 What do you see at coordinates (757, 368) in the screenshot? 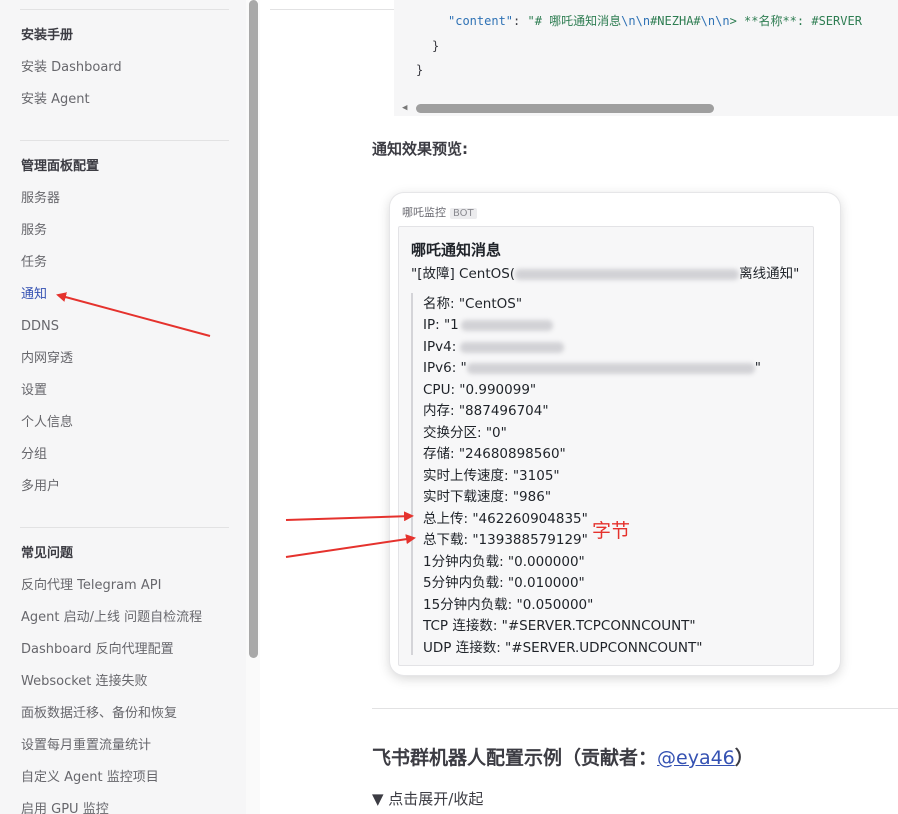
I see `field-ipv6-suffix: "` at bounding box center [757, 368].